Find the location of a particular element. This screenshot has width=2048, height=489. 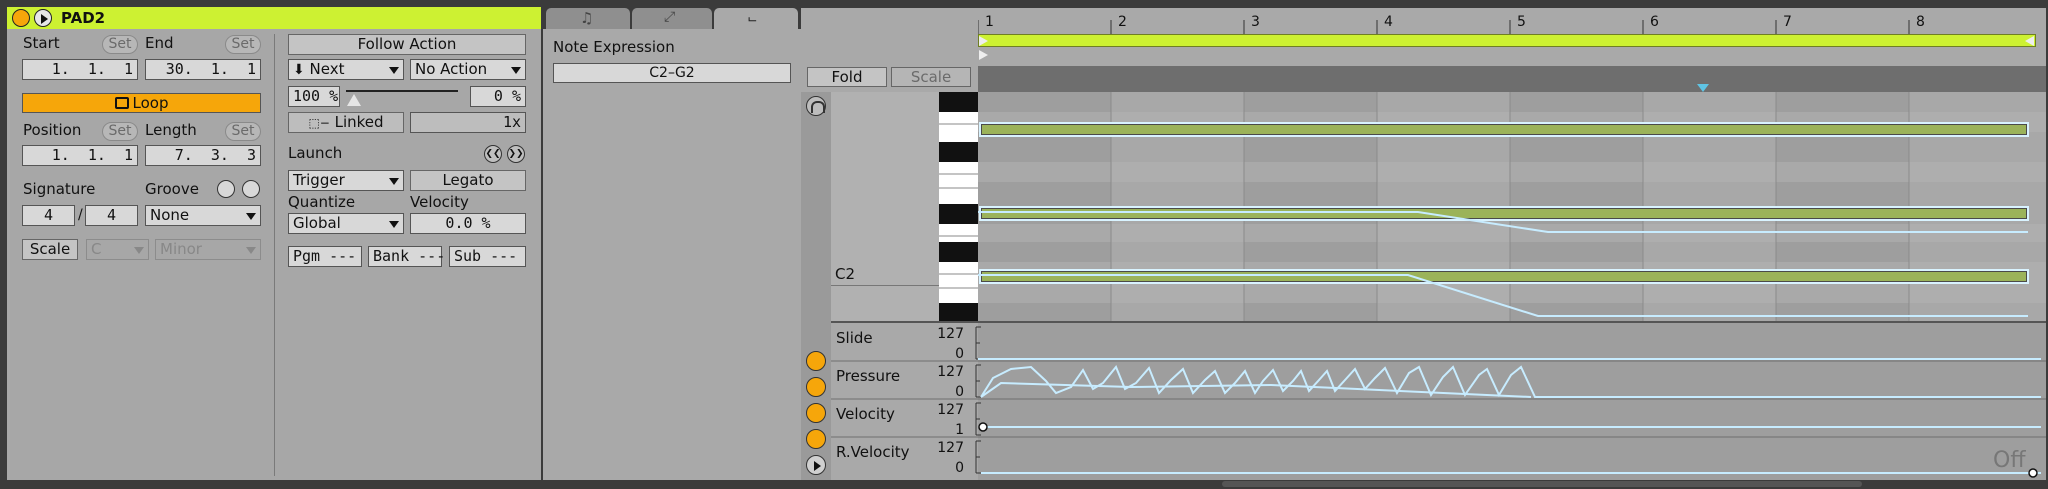

velocity-amount-label: Velocity is located at coordinates (439, 202).